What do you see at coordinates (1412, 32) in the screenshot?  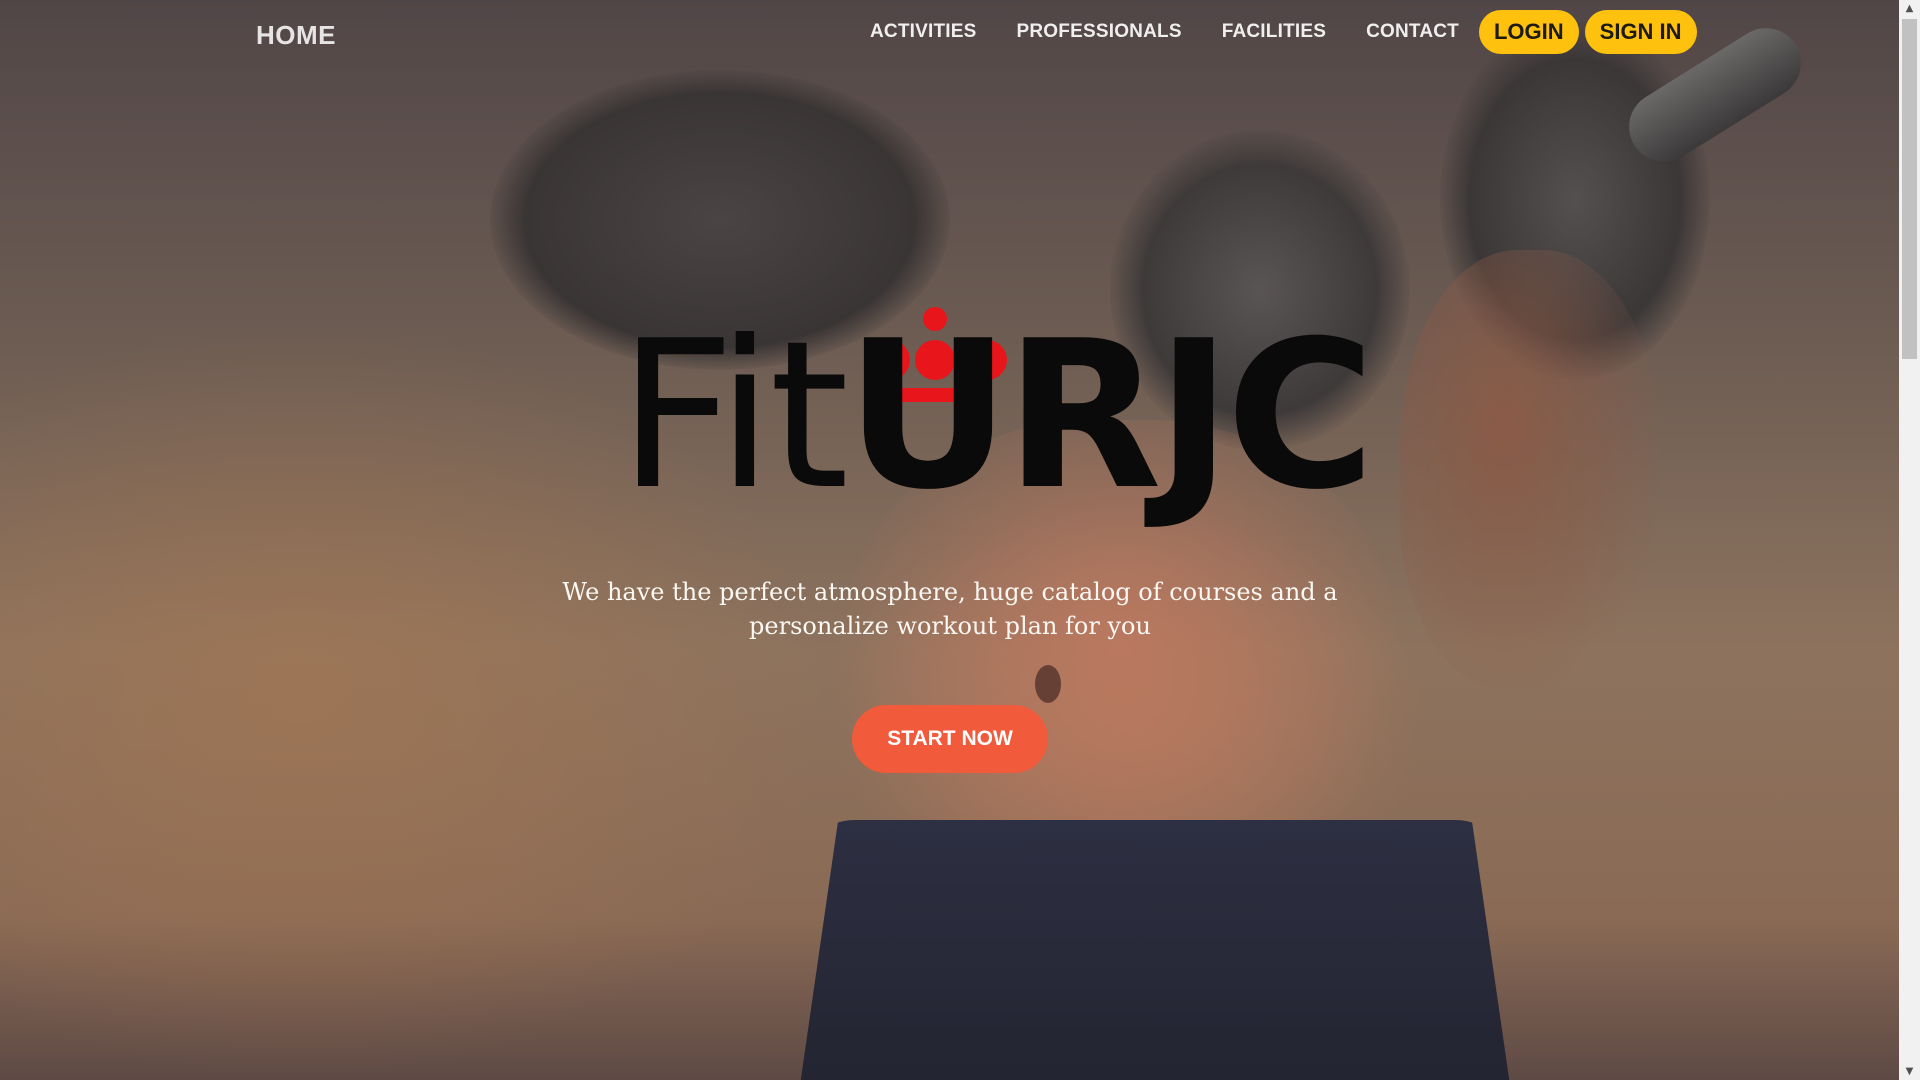 I see `nav-link-contact: CONTACT` at bounding box center [1412, 32].